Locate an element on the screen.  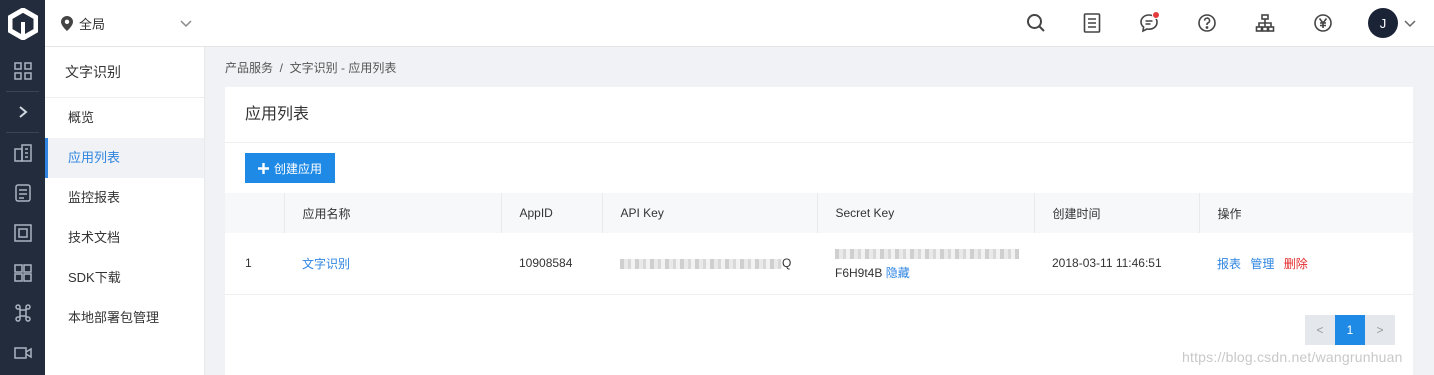
breadcrumb: 产品服务 / 文字识别 - 应用列表 is located at coordinates (311, 68).